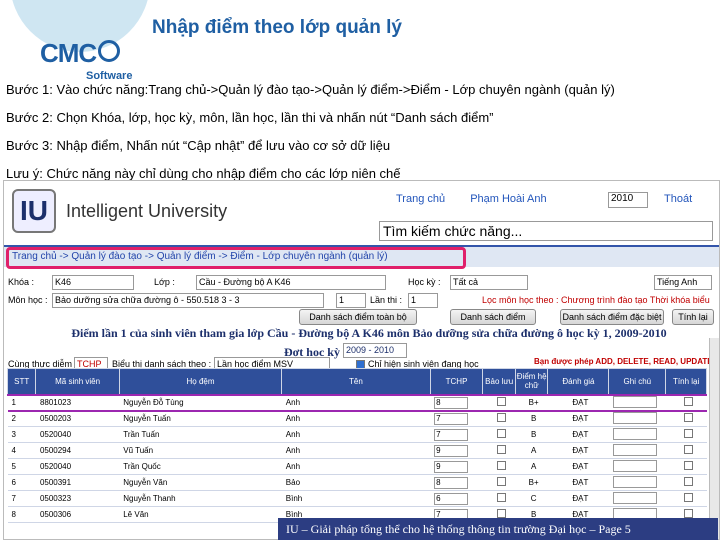 The height and width of the screenshot is (540, 720). What do you see at coordinates (451, 498) in the screenshot?
I see `grade-input: 6` at bounding box center [451, 498].